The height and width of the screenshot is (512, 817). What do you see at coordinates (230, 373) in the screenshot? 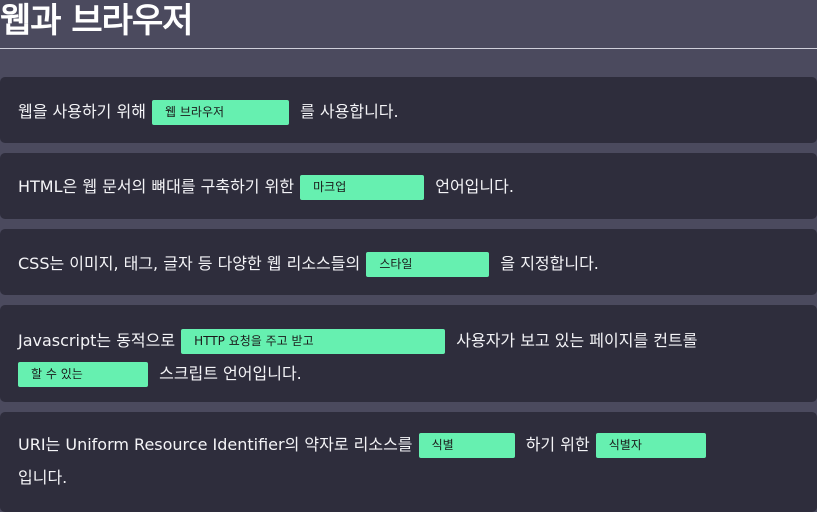
I see `question-text-part: 스크립트 언어입니다.` at bounding box center [230, 373].